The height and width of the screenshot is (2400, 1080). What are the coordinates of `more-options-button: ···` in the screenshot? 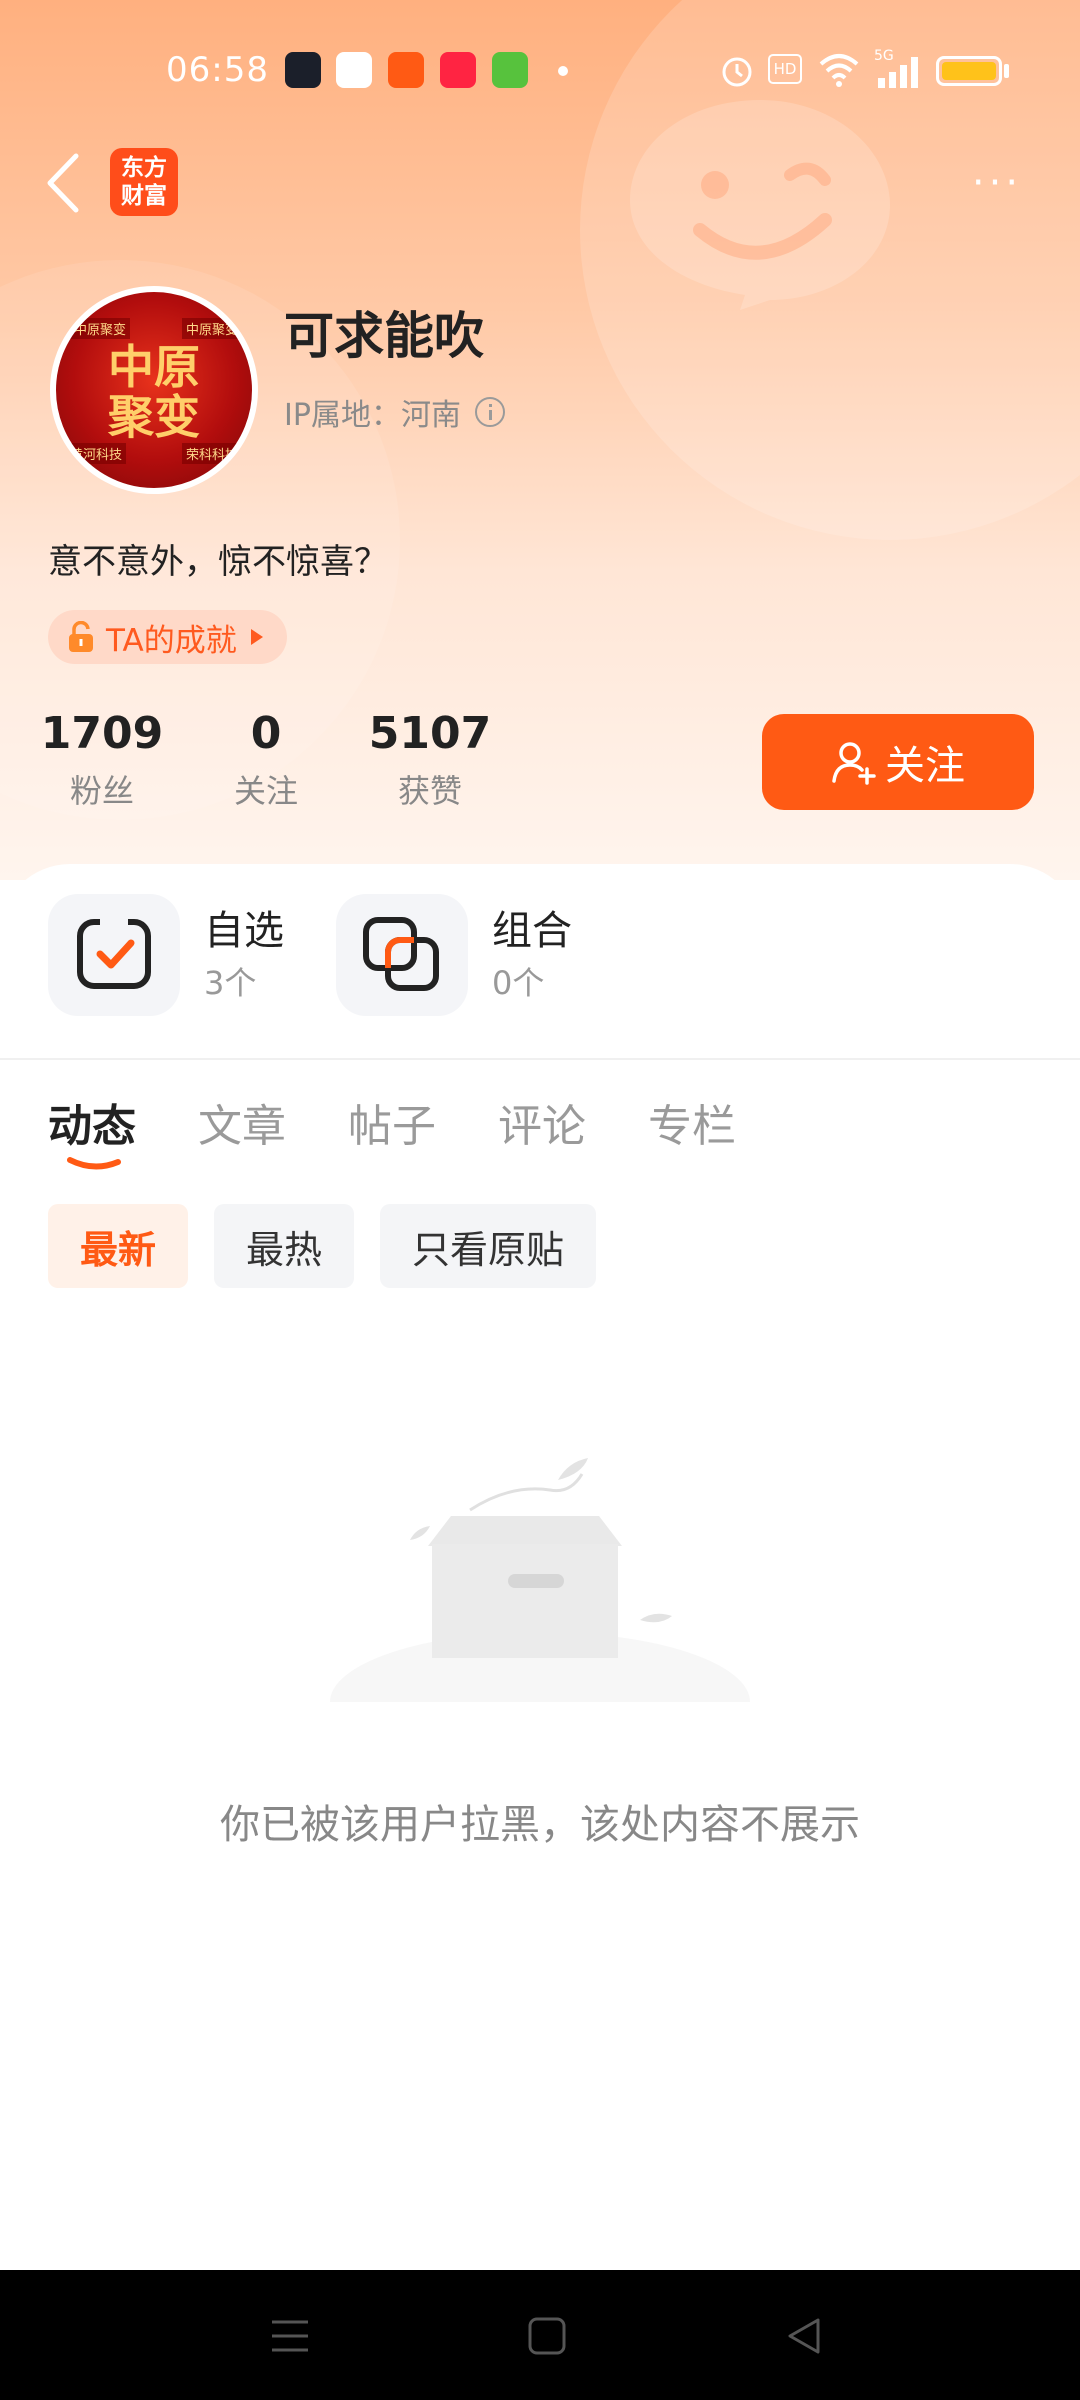 It's located at (997, 183).